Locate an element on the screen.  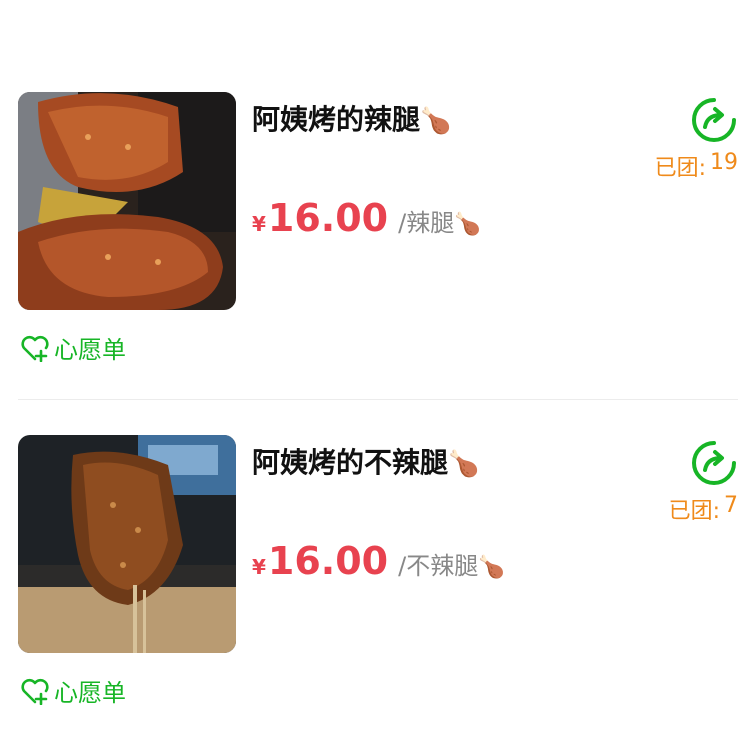
product-title-text: 阿姨烤的辣腿 is located at coordinates (336, 119).